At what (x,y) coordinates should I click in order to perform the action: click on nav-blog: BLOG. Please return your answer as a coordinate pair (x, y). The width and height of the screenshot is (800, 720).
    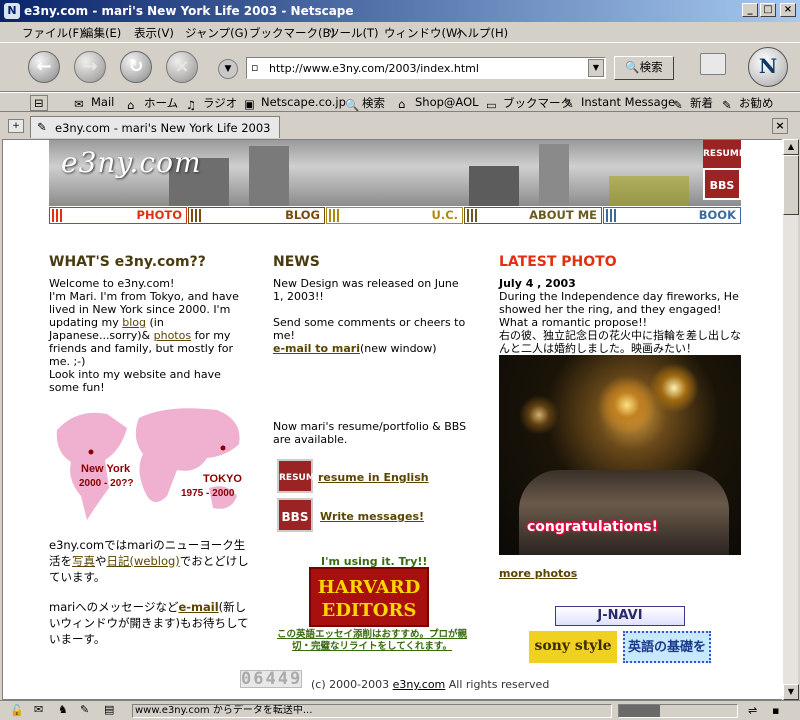
    Looking at the image, I should click on (256, 215).